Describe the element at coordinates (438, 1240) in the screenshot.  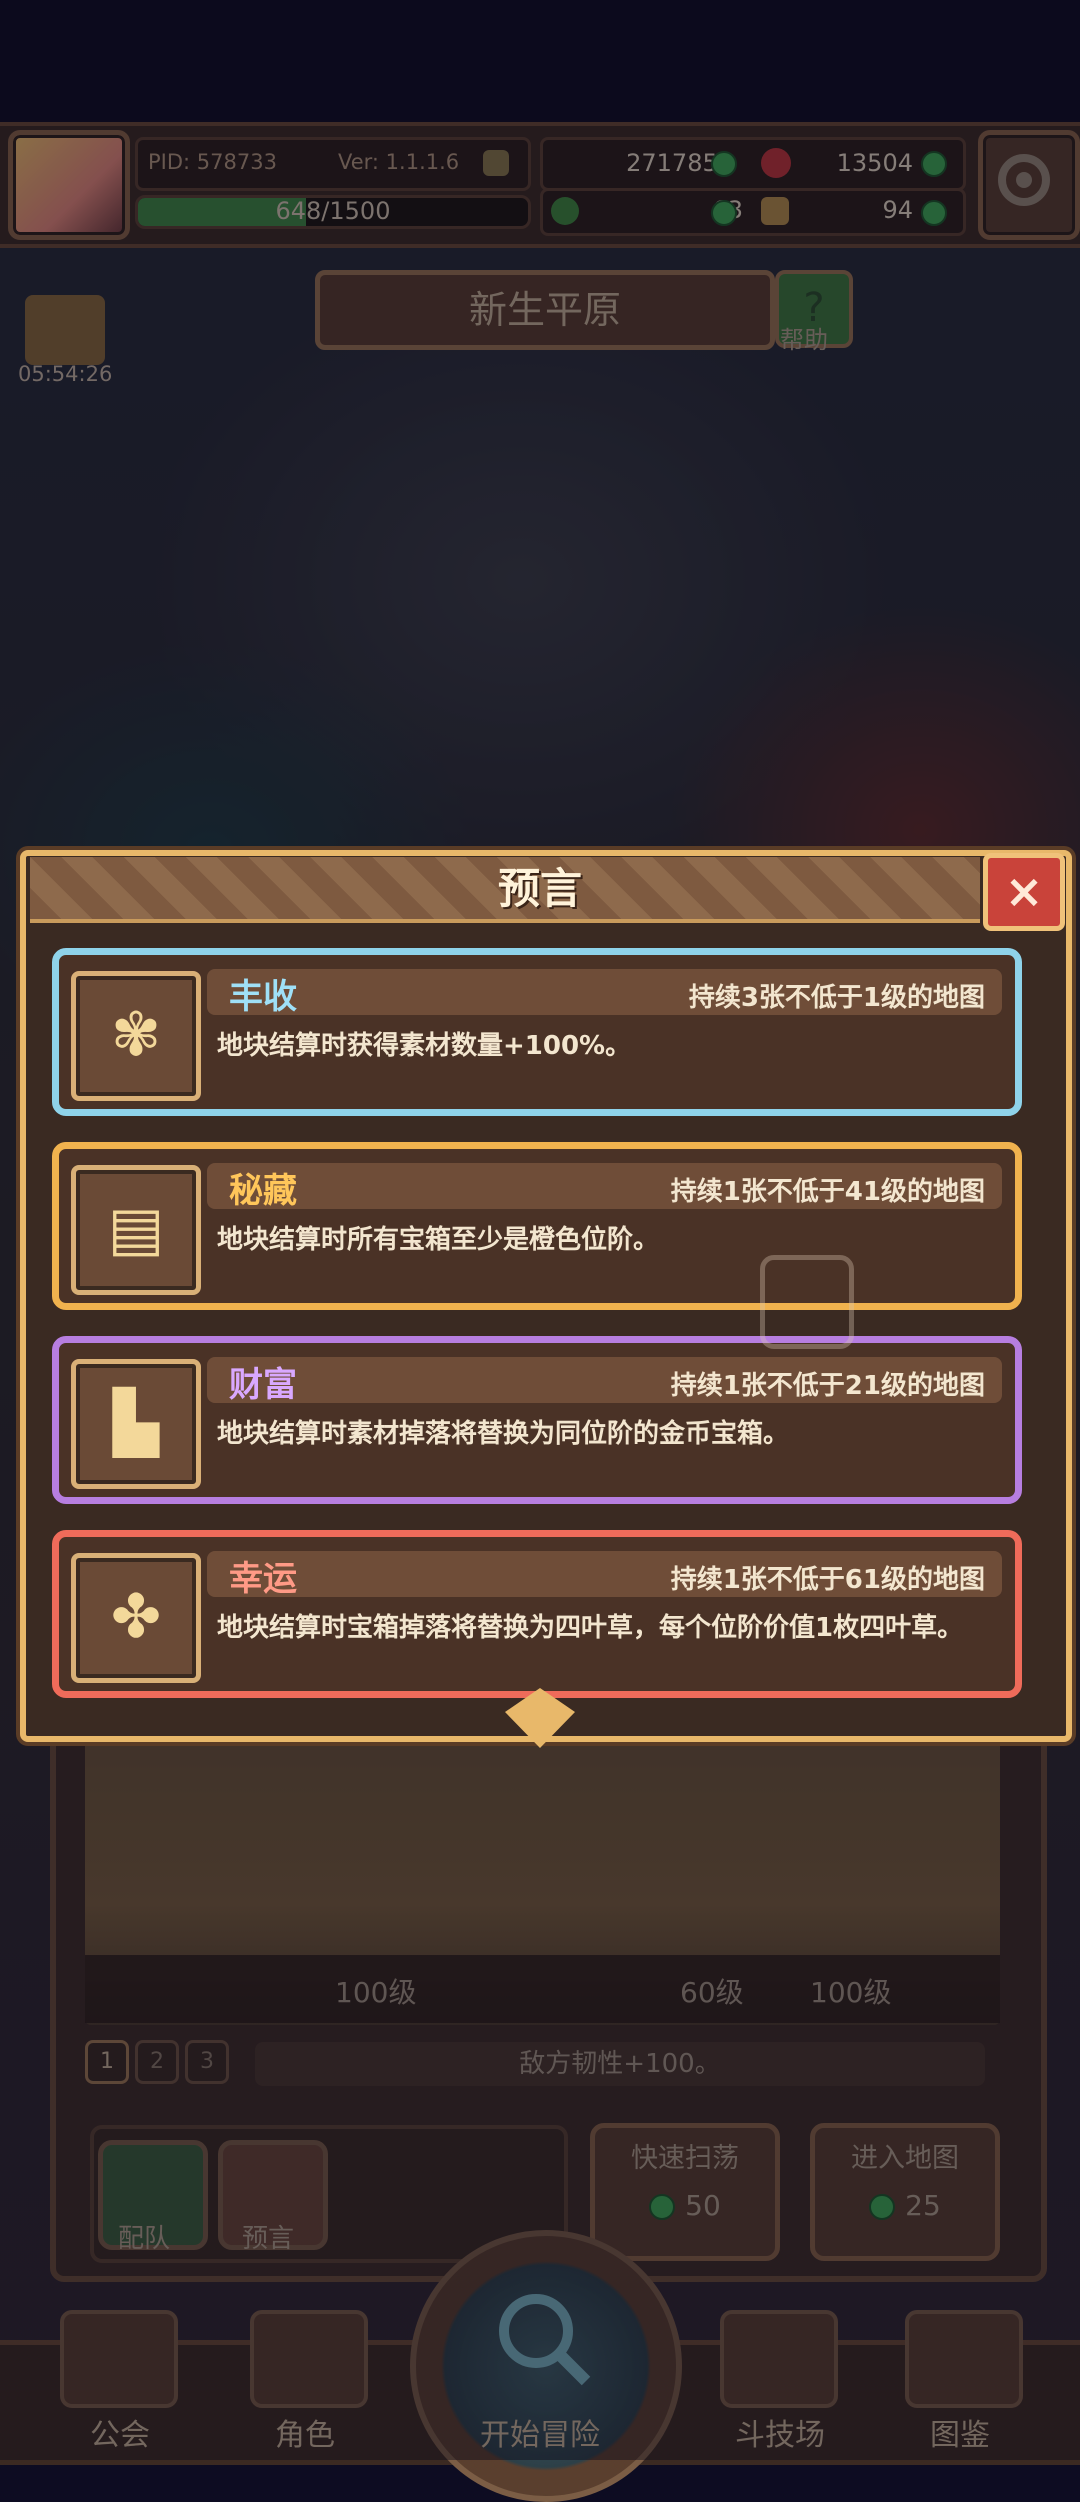
I see `card-description: 地块结算时所有宝箱至少是橙色位阶。` at that location.